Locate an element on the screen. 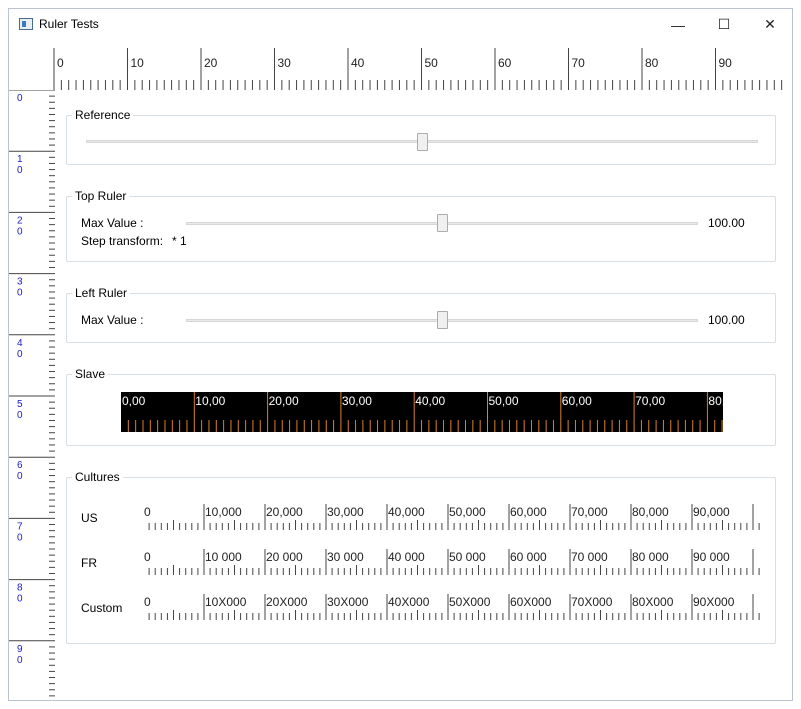 The height and width of the screenshot is (709, 801). culture-label: 50,000 is located at coordinates (467, 512).